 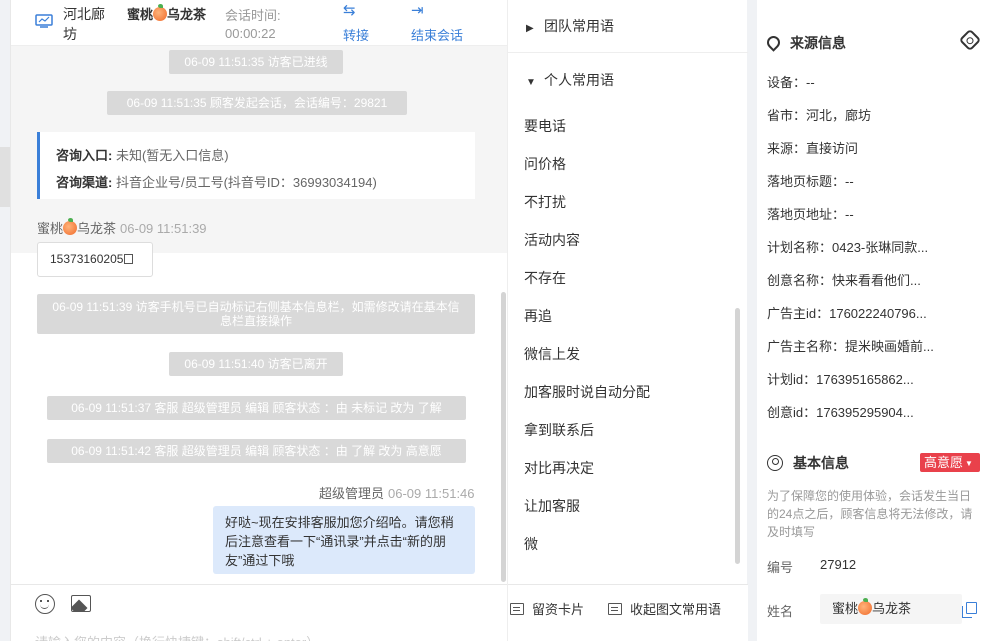 What do you see at coordinates (257, 103) in the screenshot?
I see `system-message: 06-09 11:51:35 顾客发起会话，会话编号：29821` at bounding box center [257, 103].